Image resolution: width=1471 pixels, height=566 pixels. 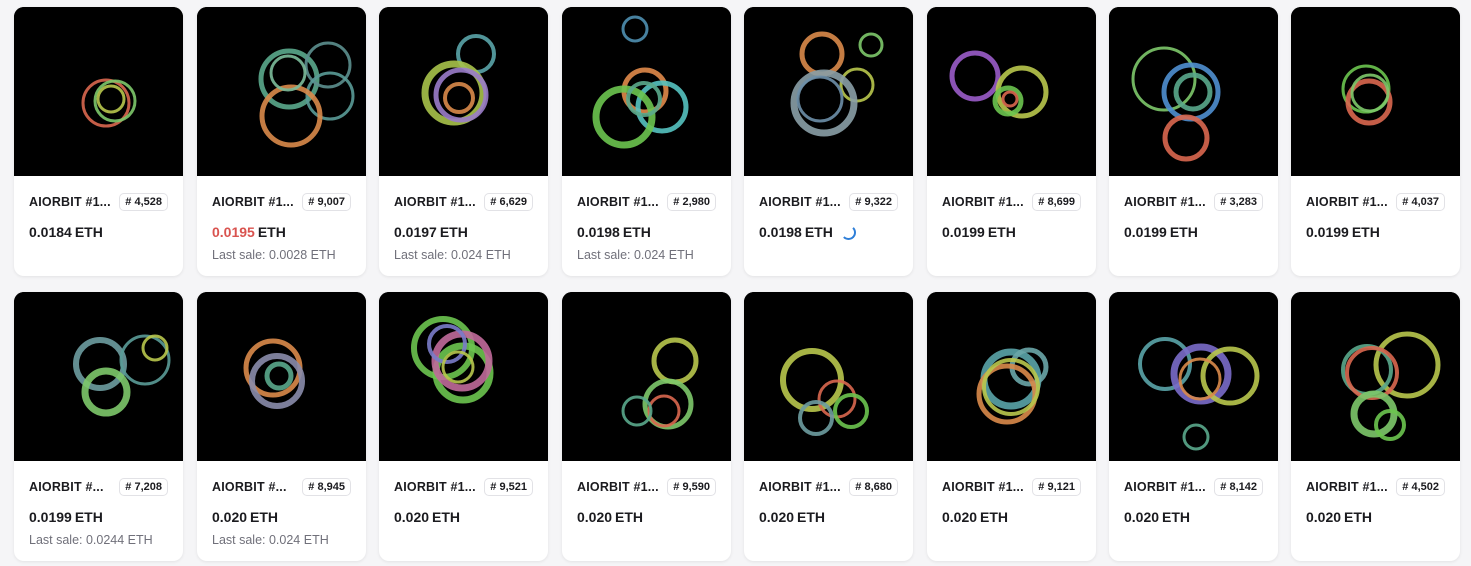 I want to click on rarity-rank-badge: # 9,121, so click(x=1056, y=487).